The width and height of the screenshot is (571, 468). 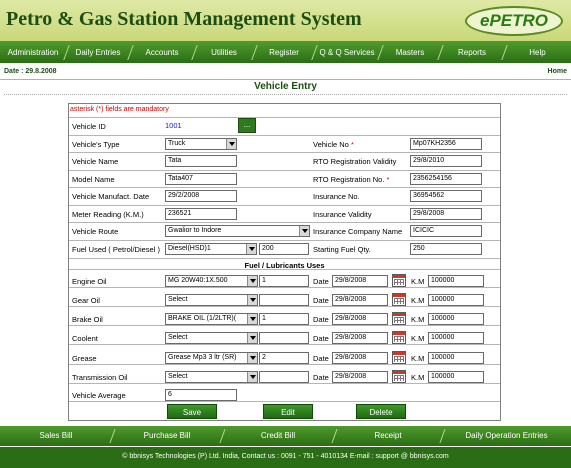 What do you see at coordinates (557, 71) in the screenshot?
I see `home-link: Home` at bounding box center [557, 71].